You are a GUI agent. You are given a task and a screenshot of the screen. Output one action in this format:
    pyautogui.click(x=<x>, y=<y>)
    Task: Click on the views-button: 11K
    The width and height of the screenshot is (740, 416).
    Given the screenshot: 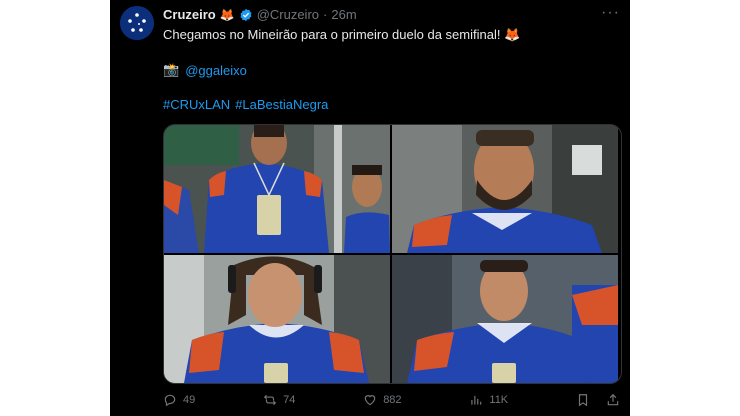 What is the action you would take?
    pyautogui.click(x=488, y=400)
    